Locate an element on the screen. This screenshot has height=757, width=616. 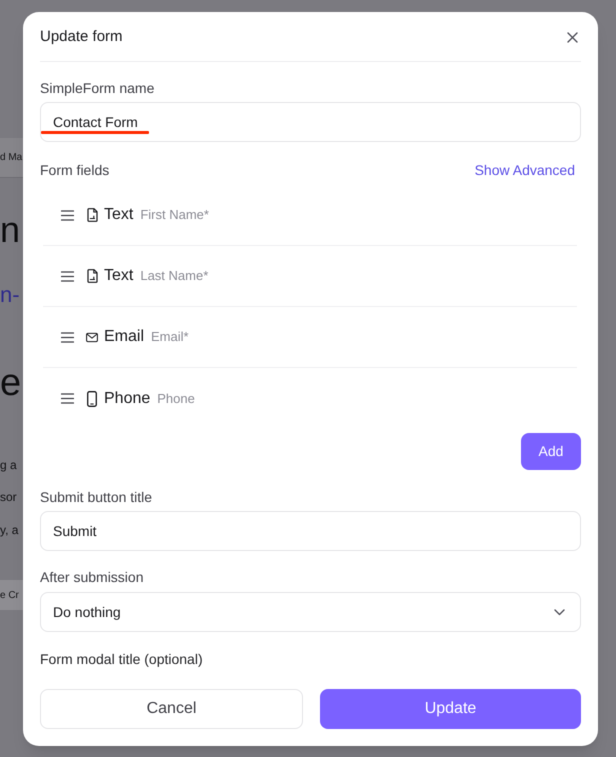
background-header-bar: d Ma is located at coordinates (11, 158).